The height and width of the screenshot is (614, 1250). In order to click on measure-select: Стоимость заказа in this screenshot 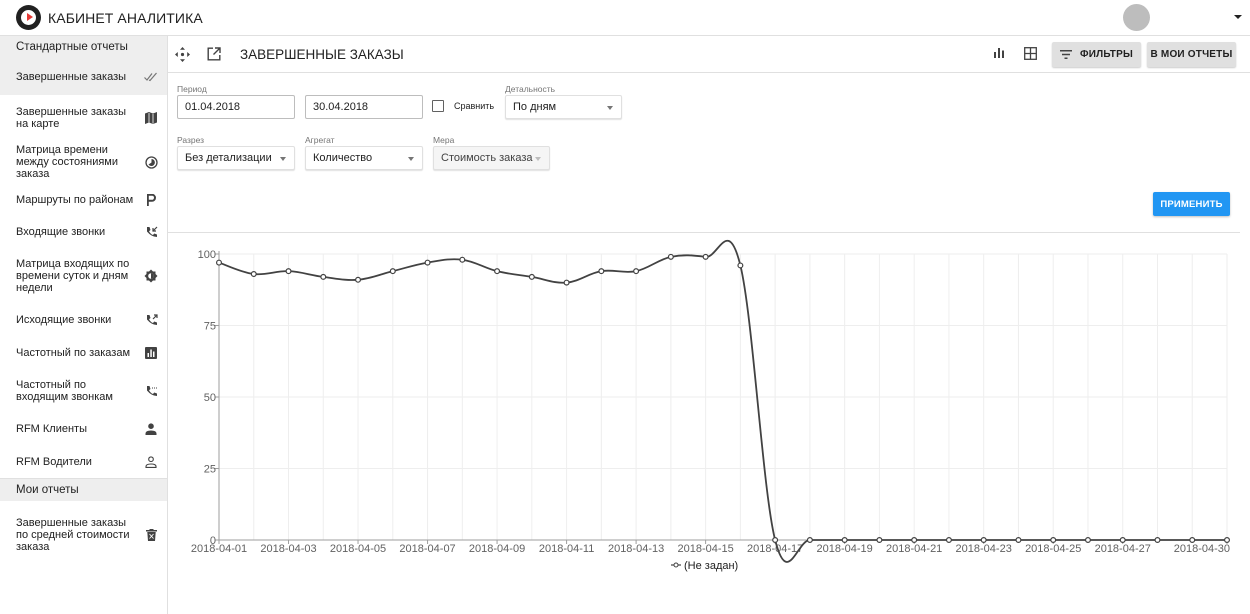, I will do `click(491, 158)`.